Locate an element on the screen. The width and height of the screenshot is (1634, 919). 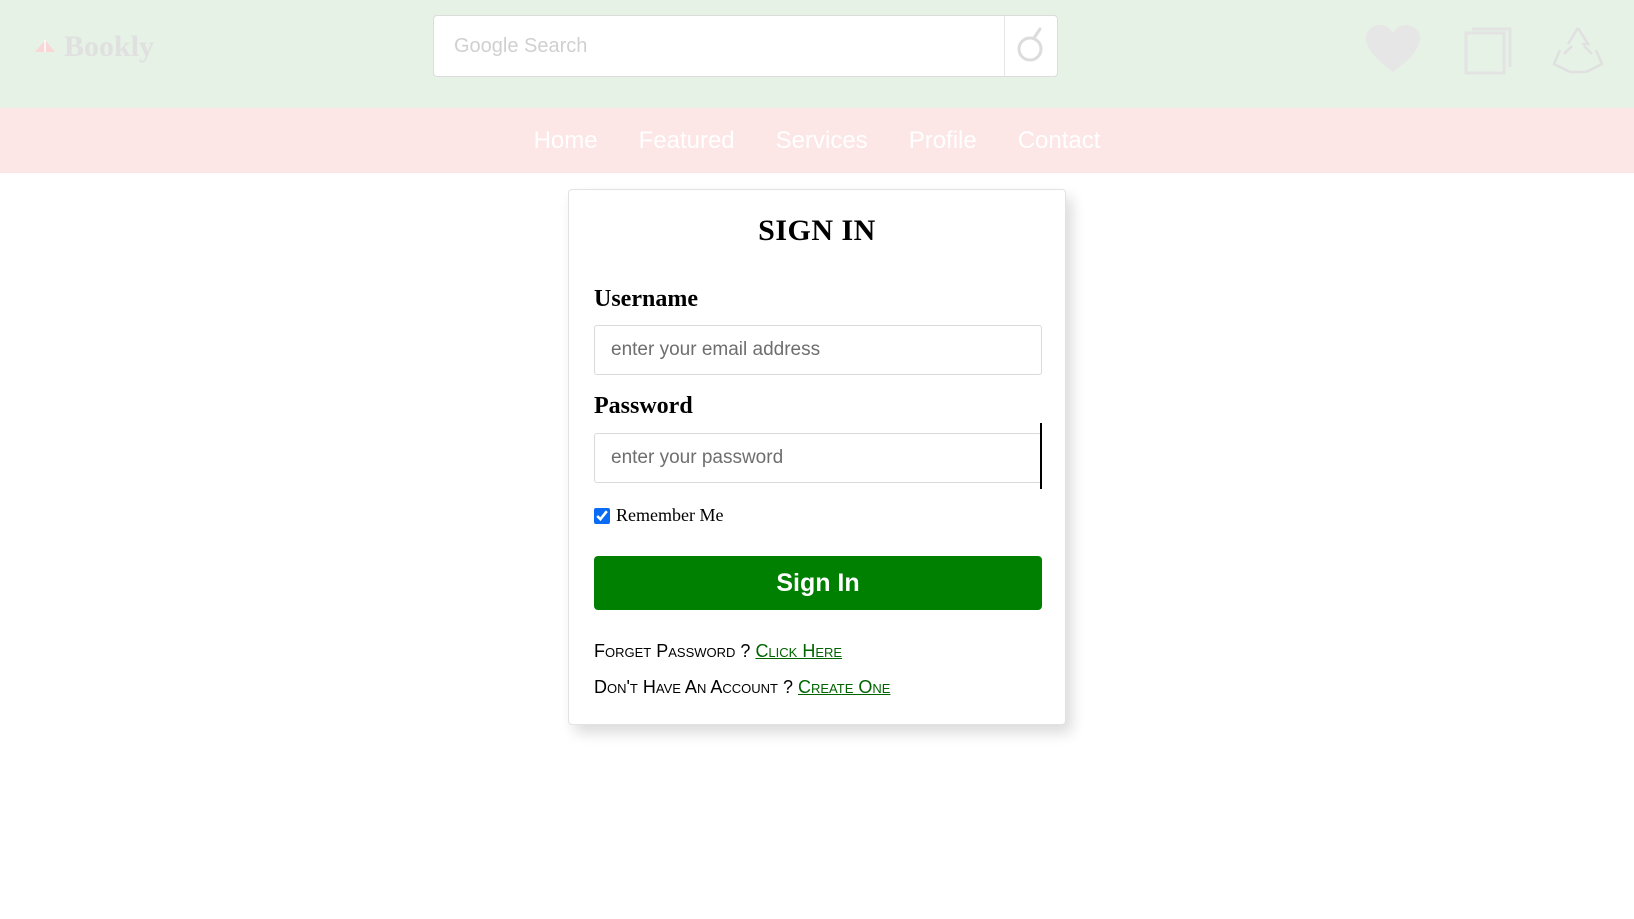
remember-label: Remember Me is located at coordinates (670, 515).